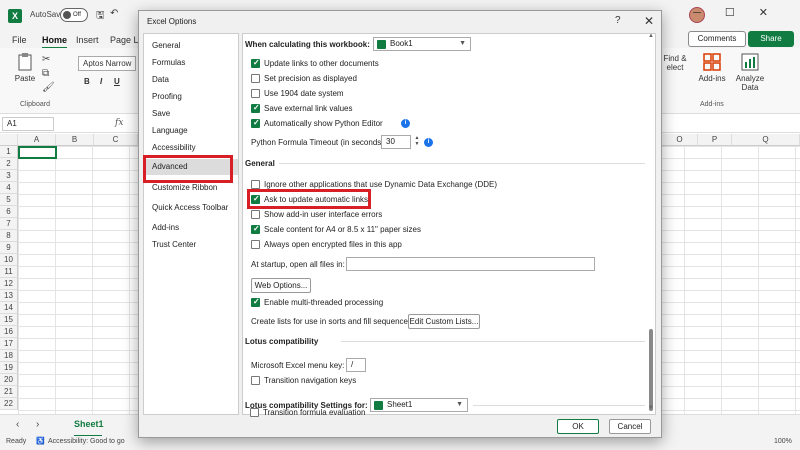 The height and width of the screenshot is (450, 800). What do you see at coordinates (9, 140) in the screenshot?
I see `select-all-corner` at bounding box center [9, 140].